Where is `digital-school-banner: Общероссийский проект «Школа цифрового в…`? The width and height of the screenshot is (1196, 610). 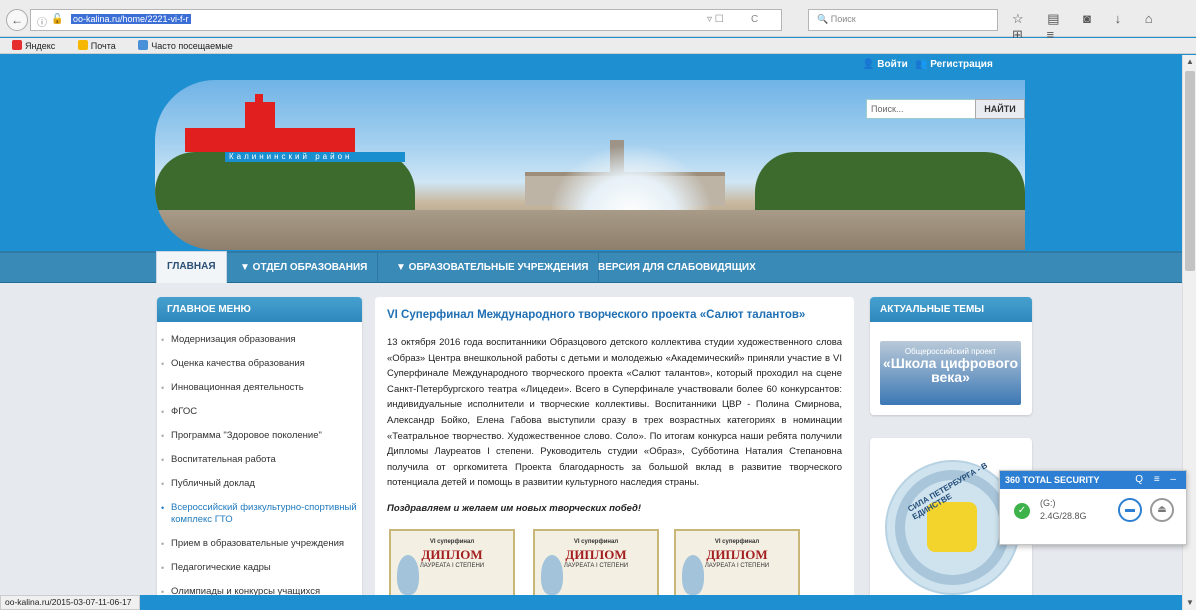 digital-school-banner: Общероссийский проект «Школа цифрового в… is located at coordinates (950, 373).